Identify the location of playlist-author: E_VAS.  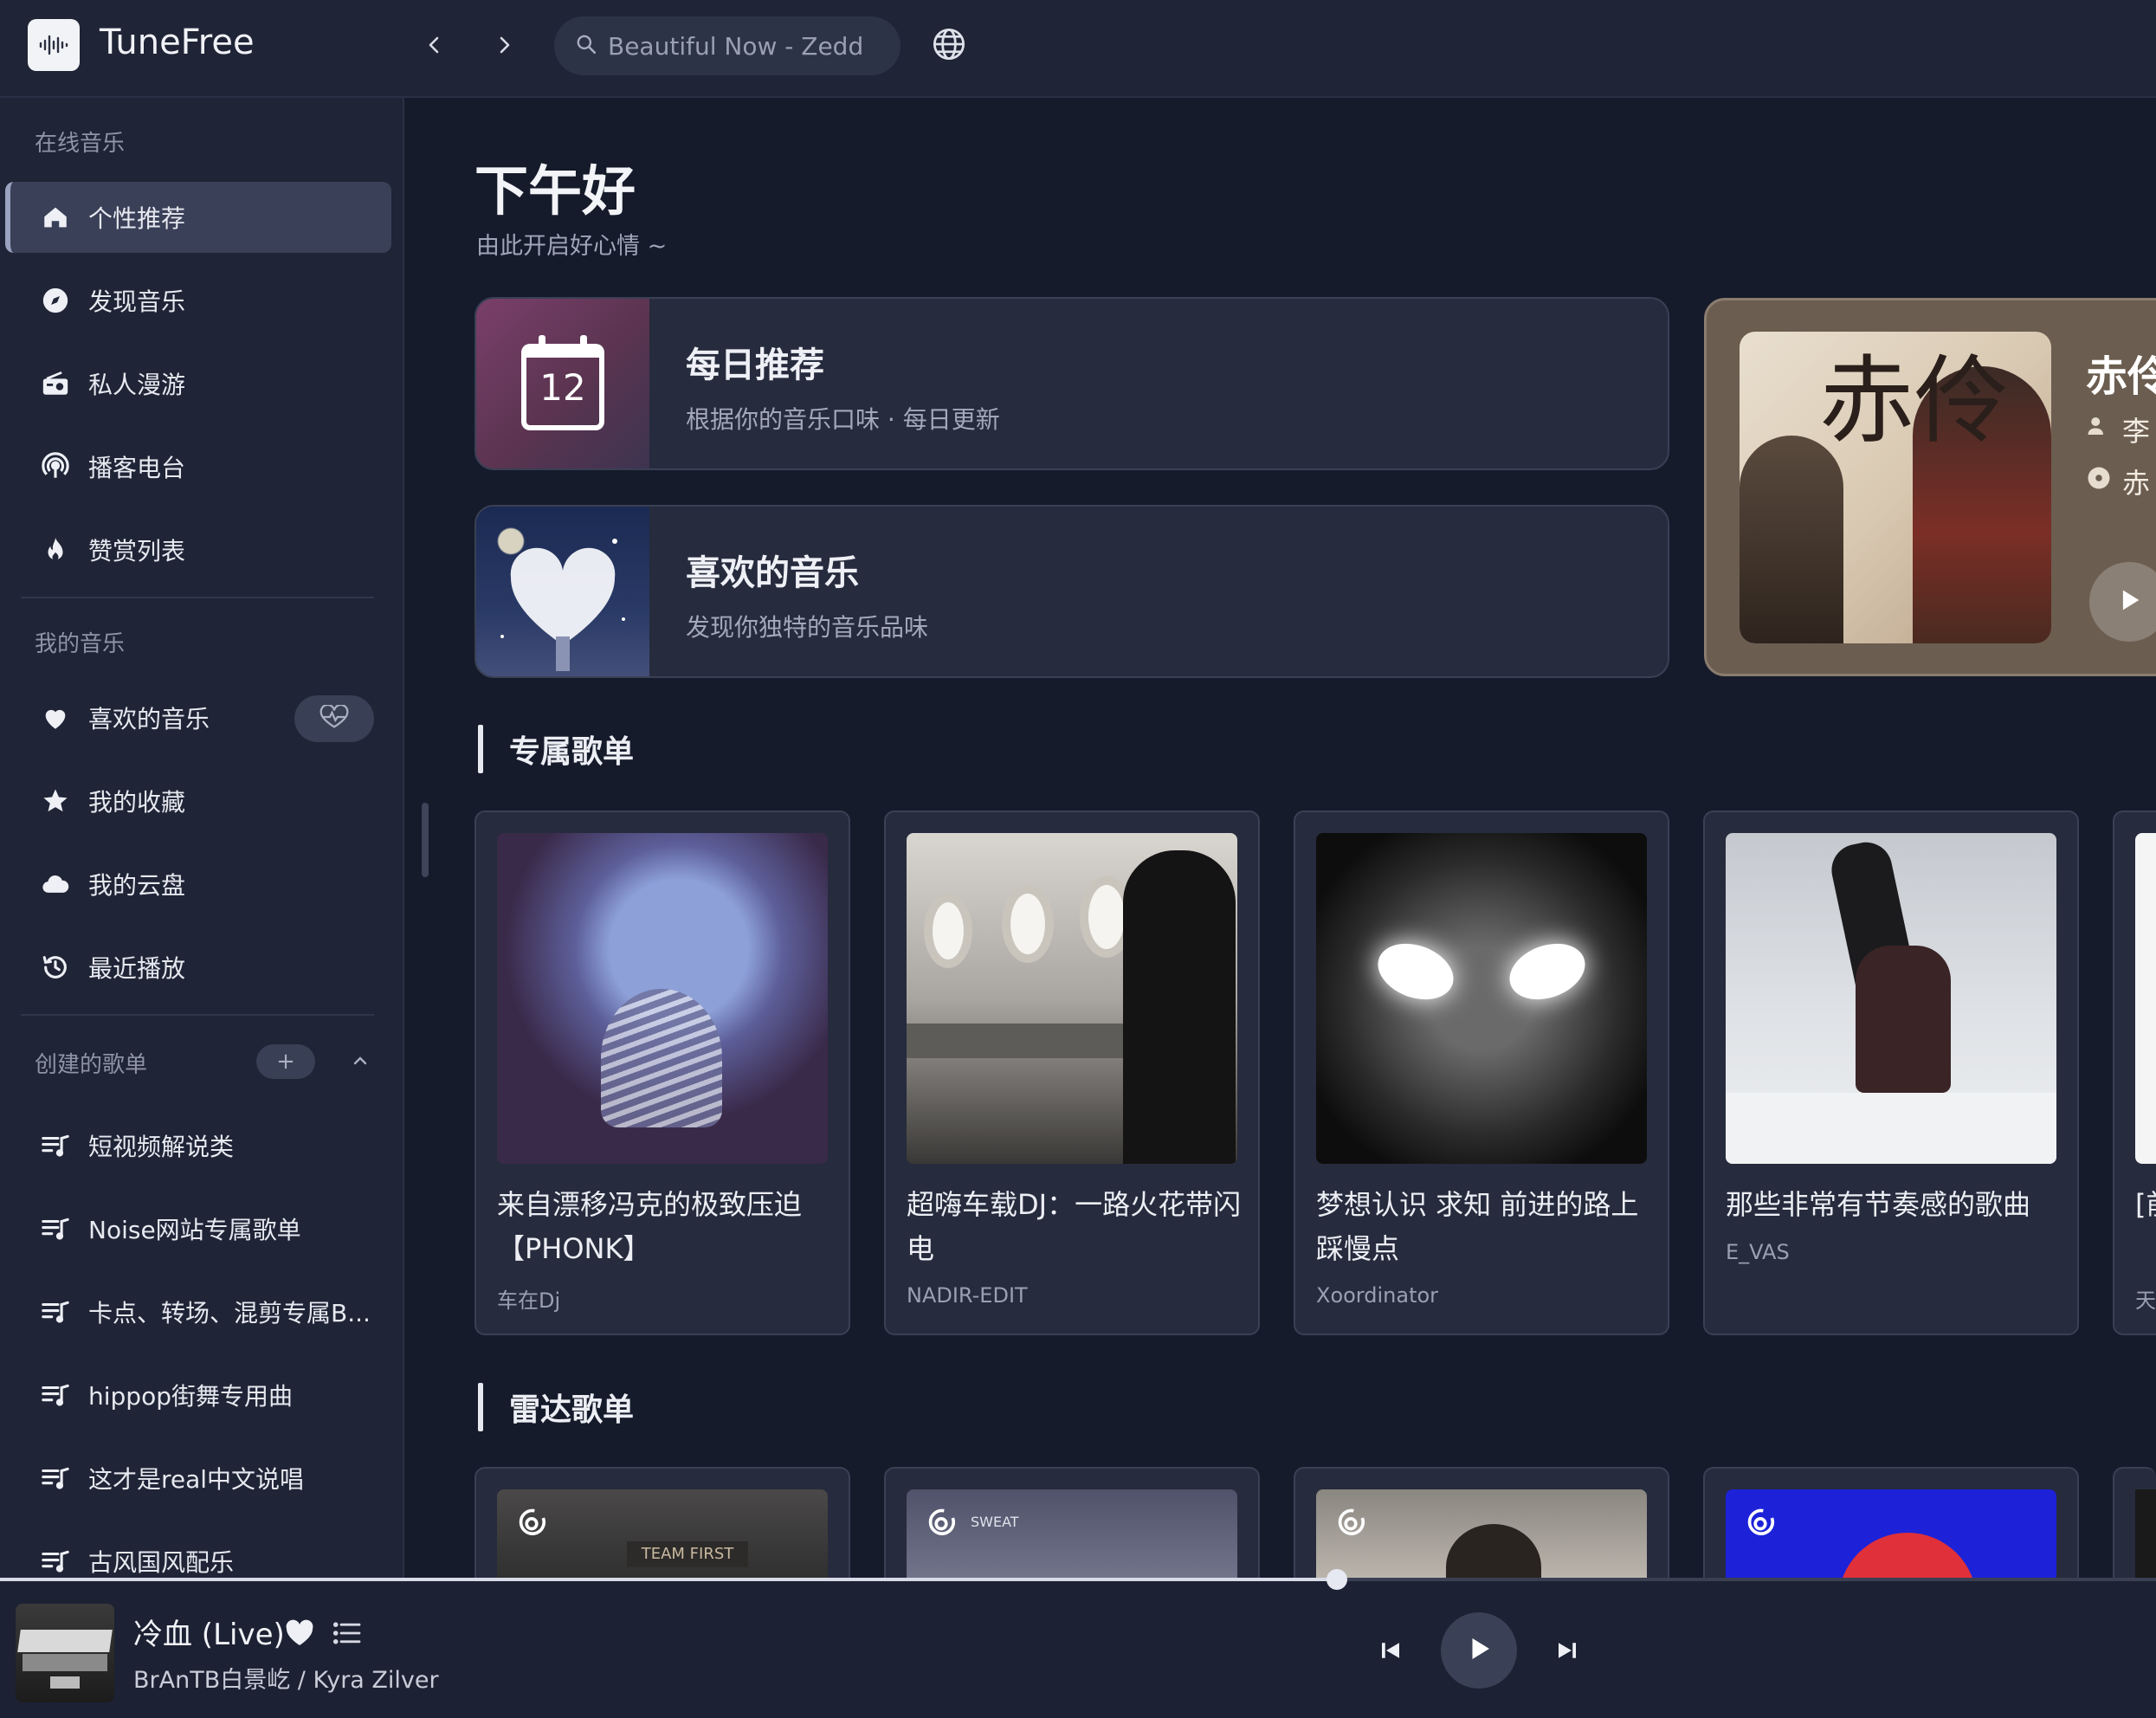
(1758, 1252).